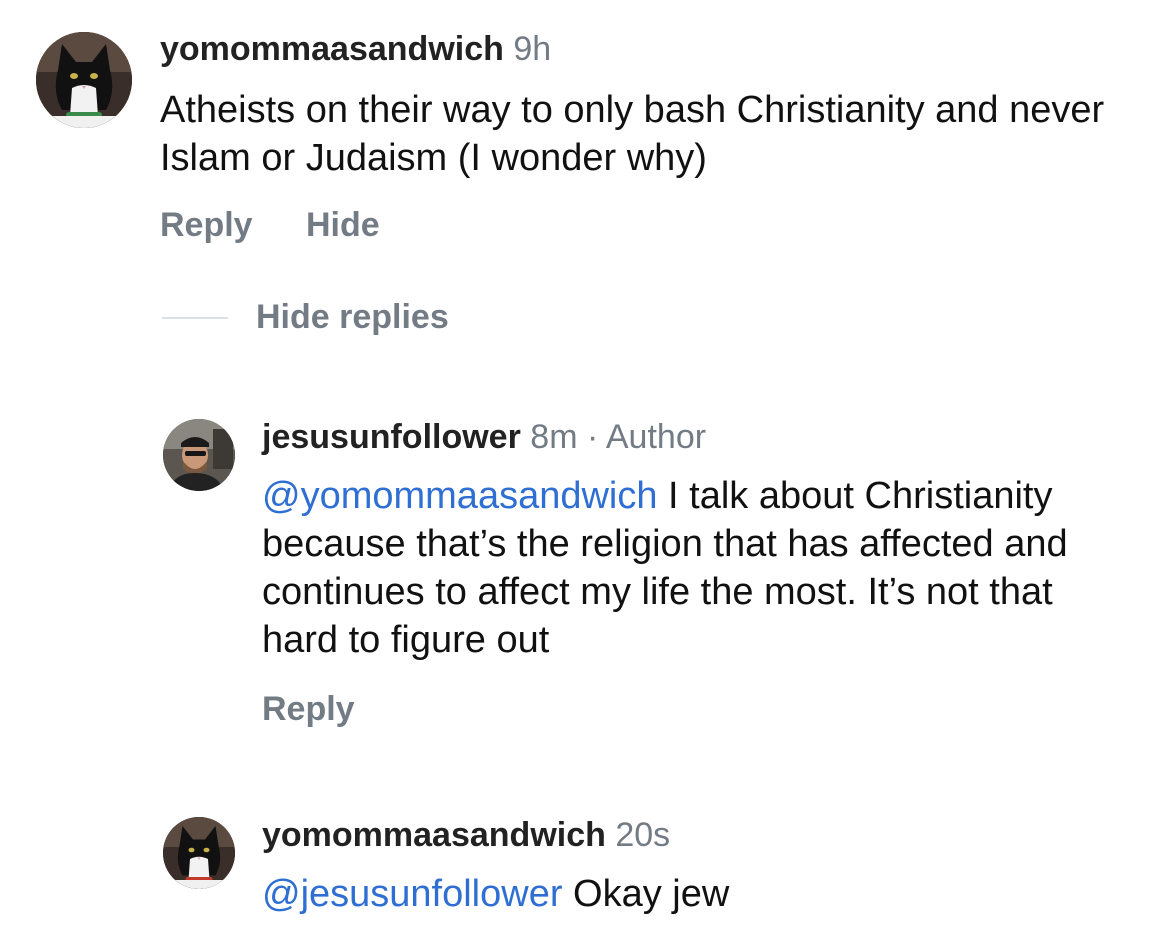 The width and height of the screenshot is (1164, 936). I want to click on man-avatar-icon, so click(199, 455).